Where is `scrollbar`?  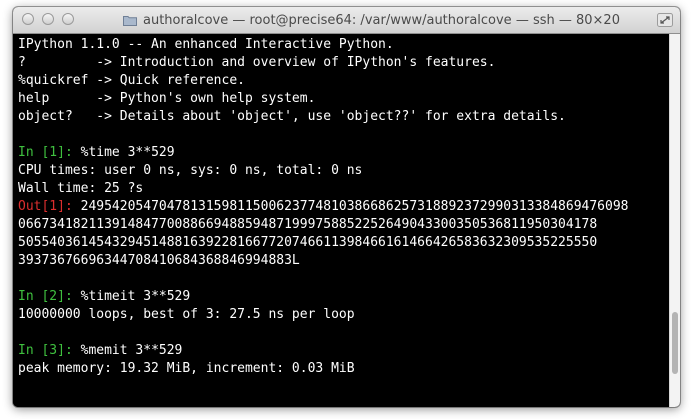
scrollbar is located at coordinates (674, 220).